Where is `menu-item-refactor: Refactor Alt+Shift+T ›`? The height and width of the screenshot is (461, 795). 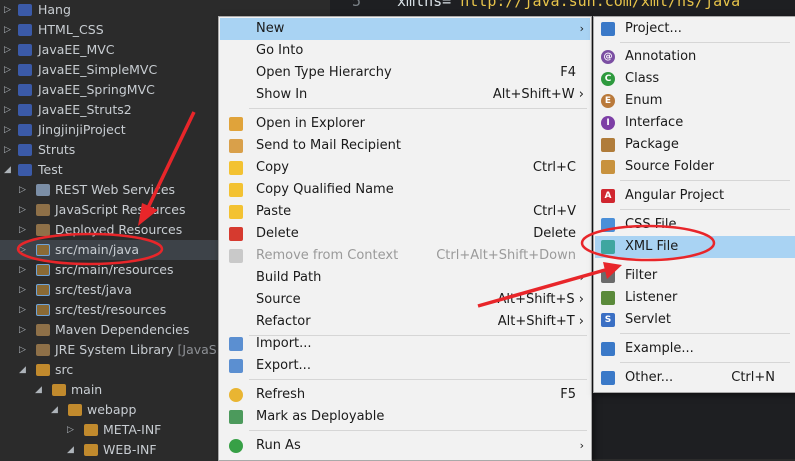
menu-item-refactor: Refactor Alt+Shift+T › is located at coordinates (405, 322).